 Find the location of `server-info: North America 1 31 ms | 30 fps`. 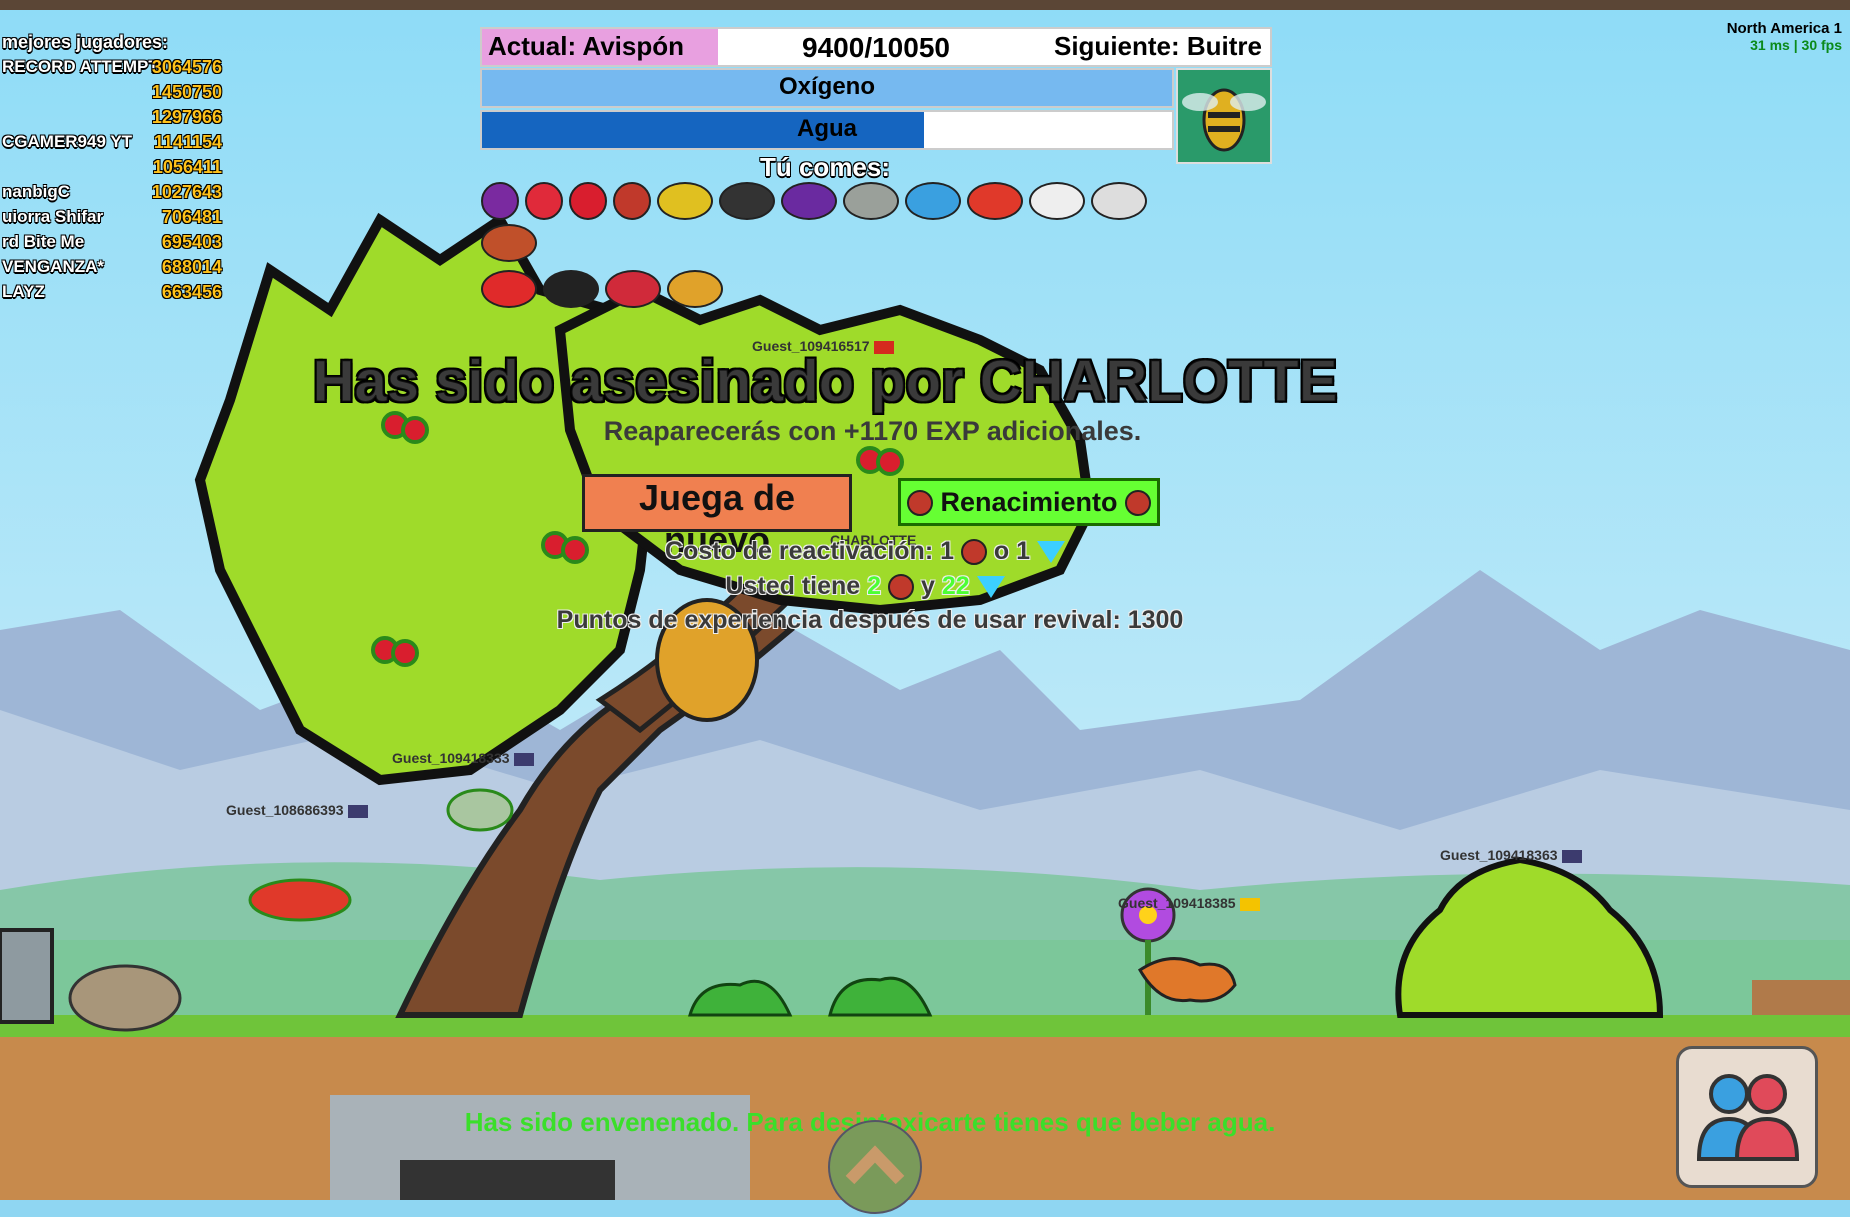

server-info: North America 1 31 ms | 30 fps is located at coordinates (1784, 36).